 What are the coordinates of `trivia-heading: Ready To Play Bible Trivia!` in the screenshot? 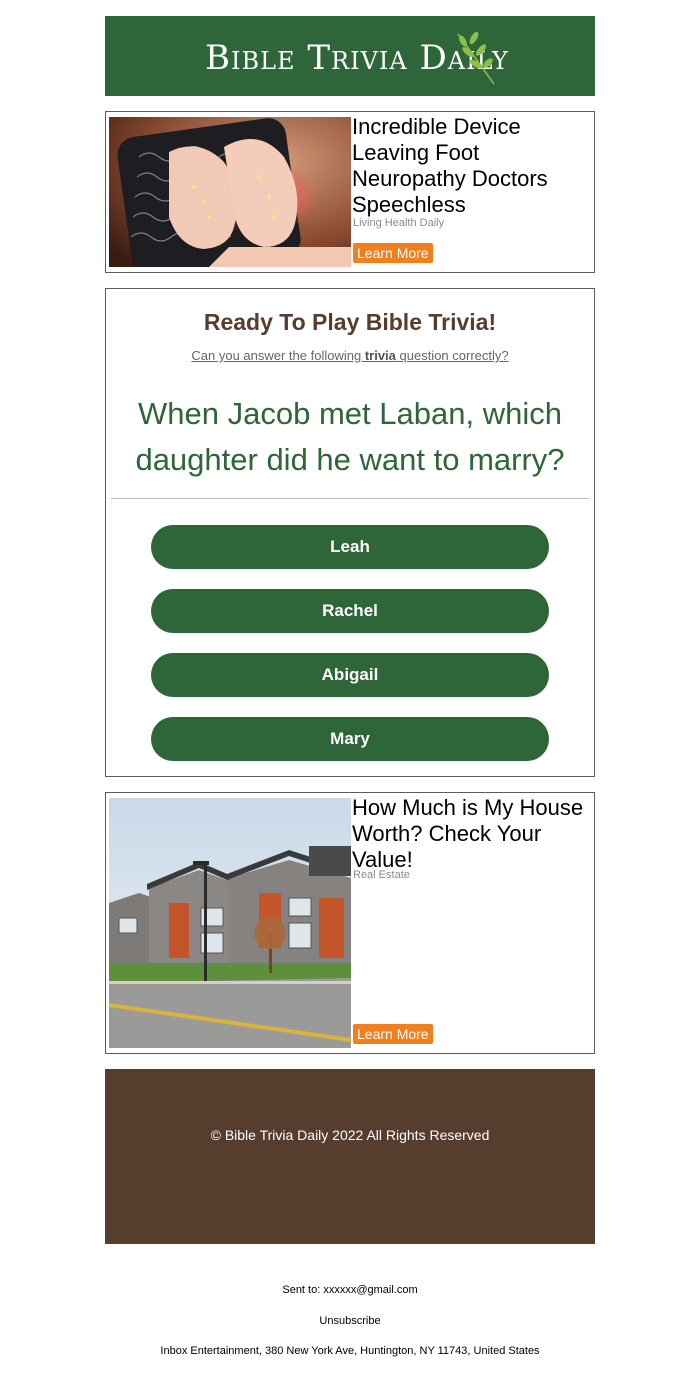 It's located at (350, 322).